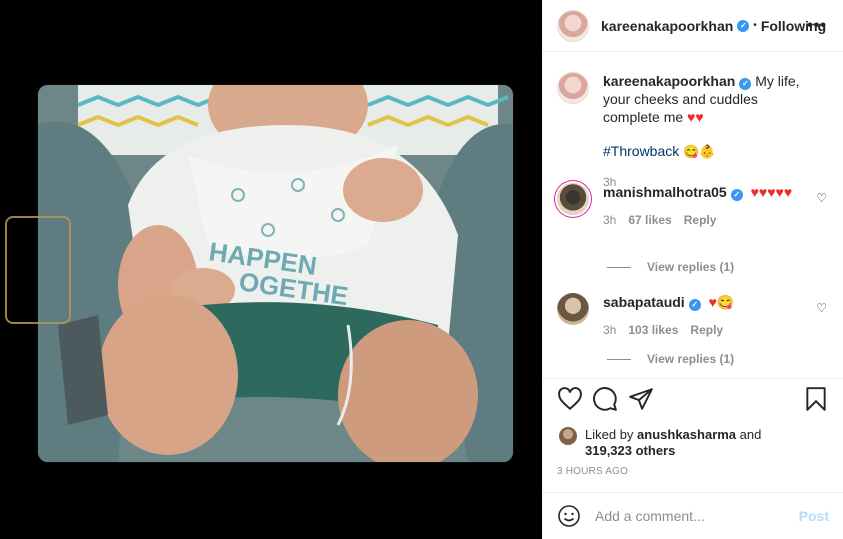  I want to click on comment-input, so click(695, 516).